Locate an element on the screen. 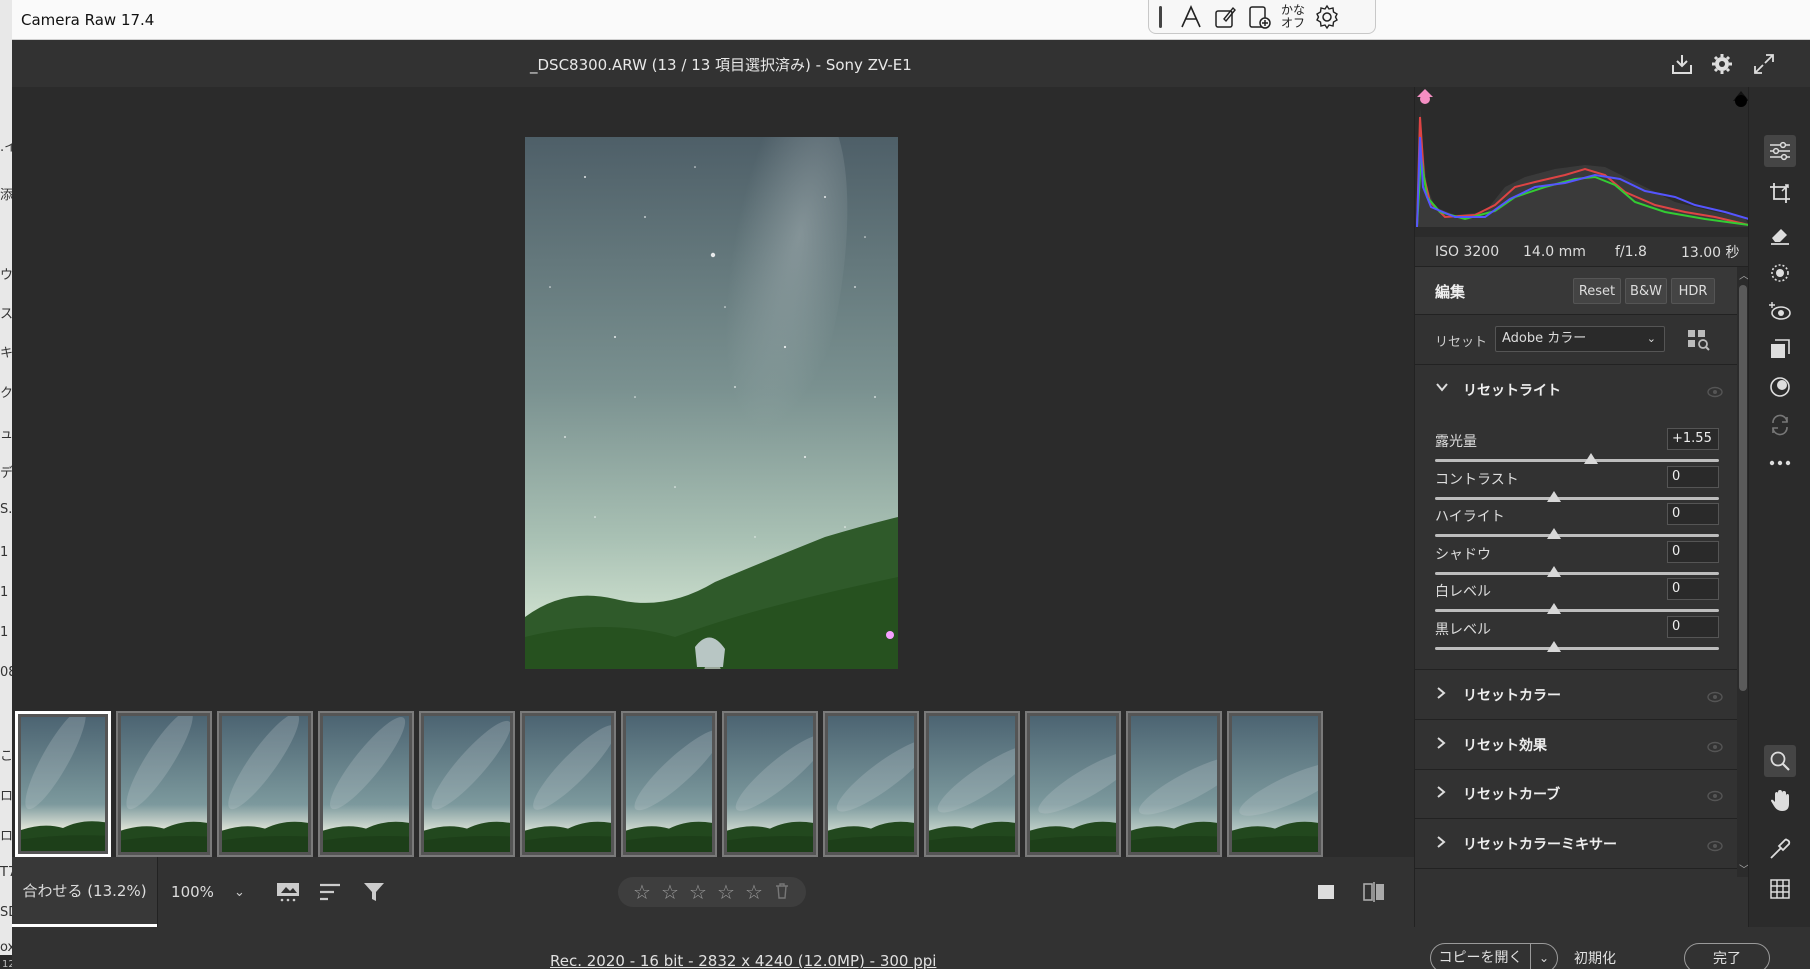  reset-profile-button: Reset is located at coordinates (1597, 291).